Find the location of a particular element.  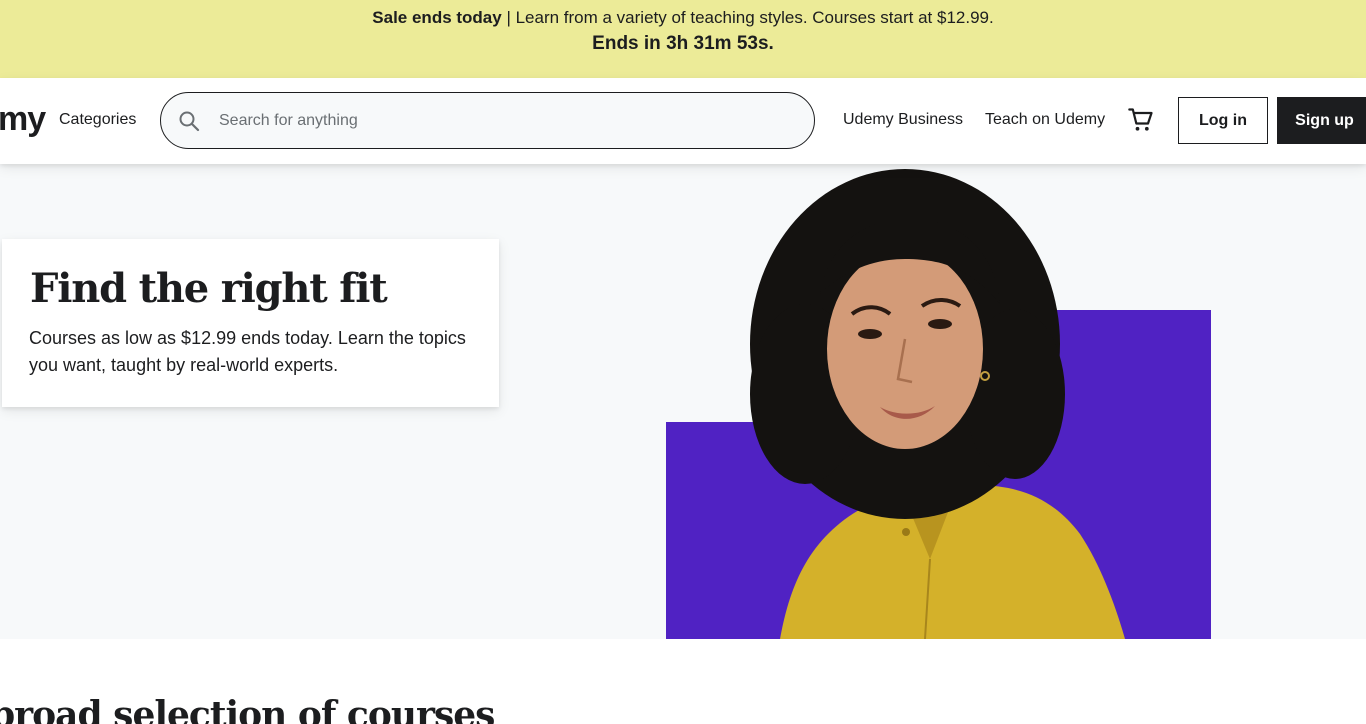

teach-on-udemy-link: Teach on Udemy is located at coordinates (1045, 120).